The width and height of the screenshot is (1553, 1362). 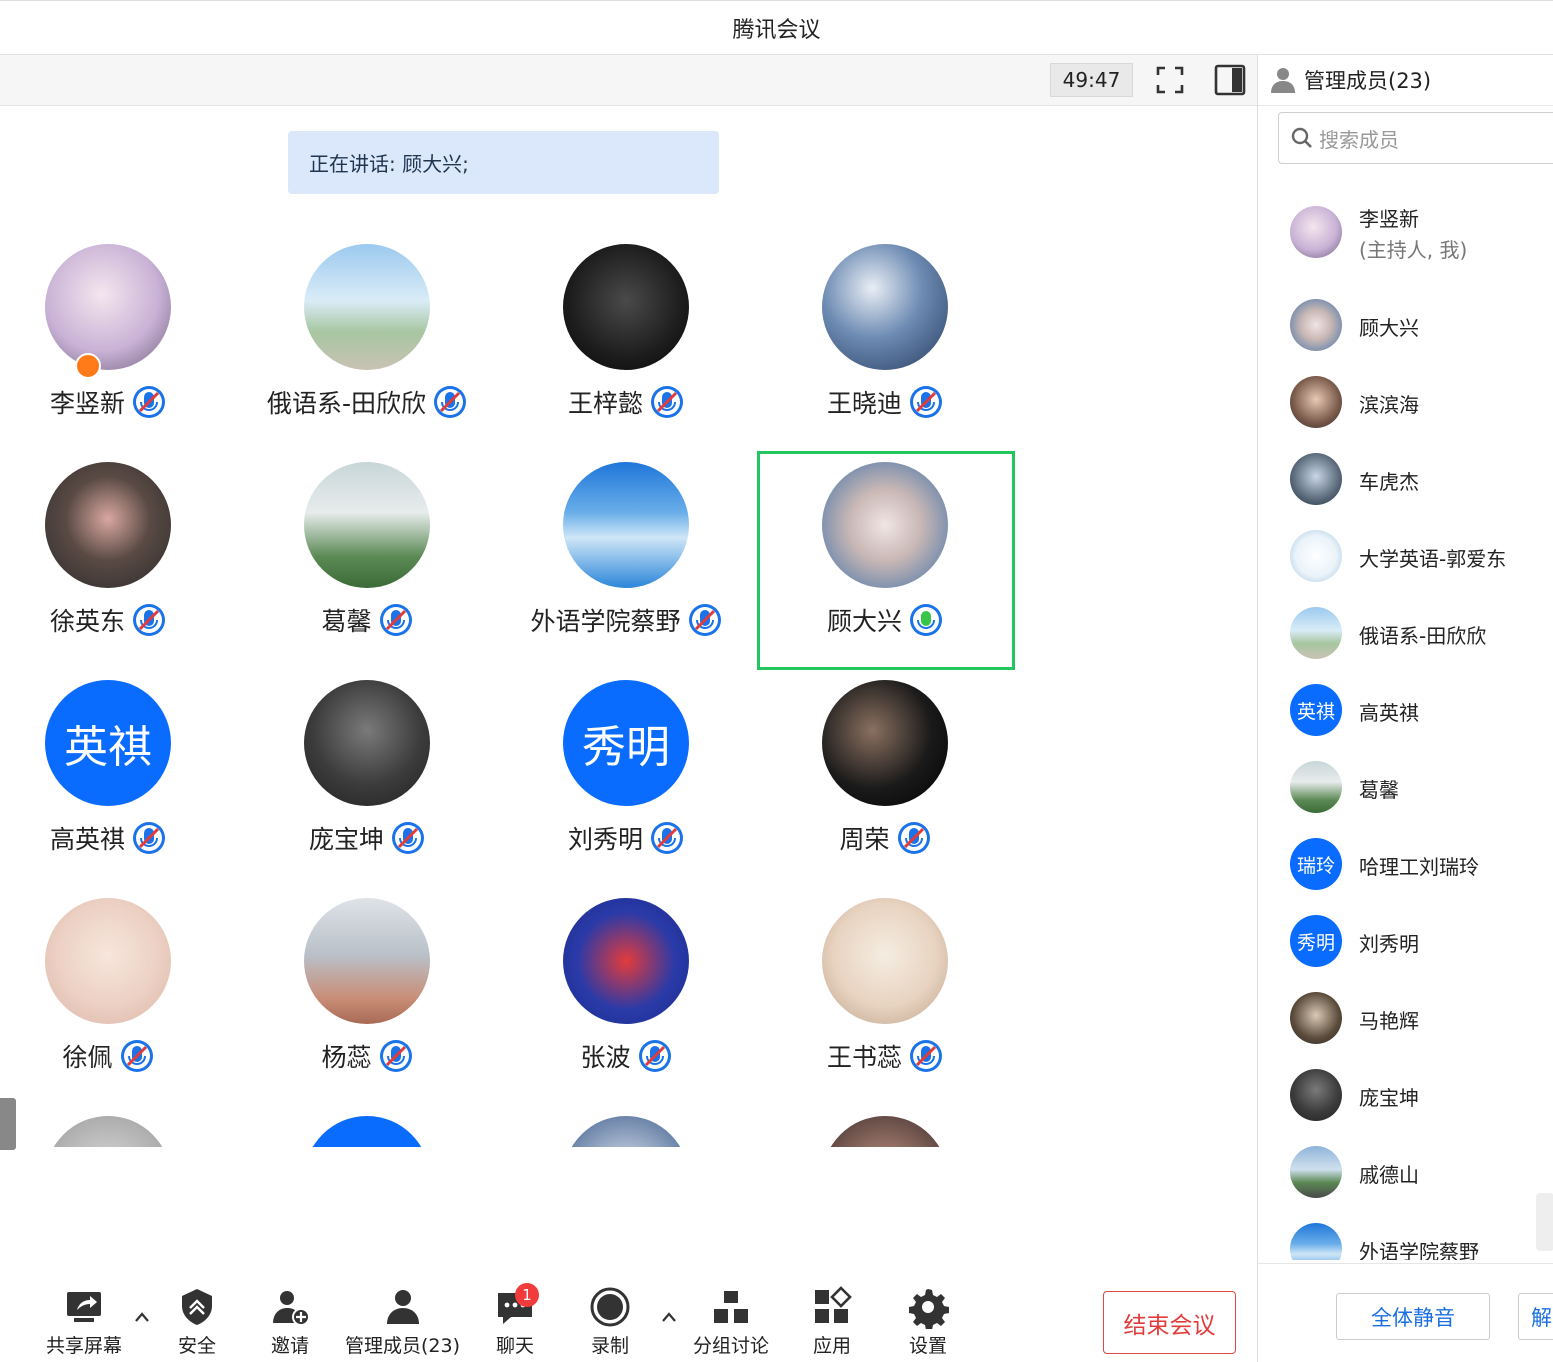 I want to click on member-list-item: 大学英语-郭爱东, so click(x=1405, y=554).